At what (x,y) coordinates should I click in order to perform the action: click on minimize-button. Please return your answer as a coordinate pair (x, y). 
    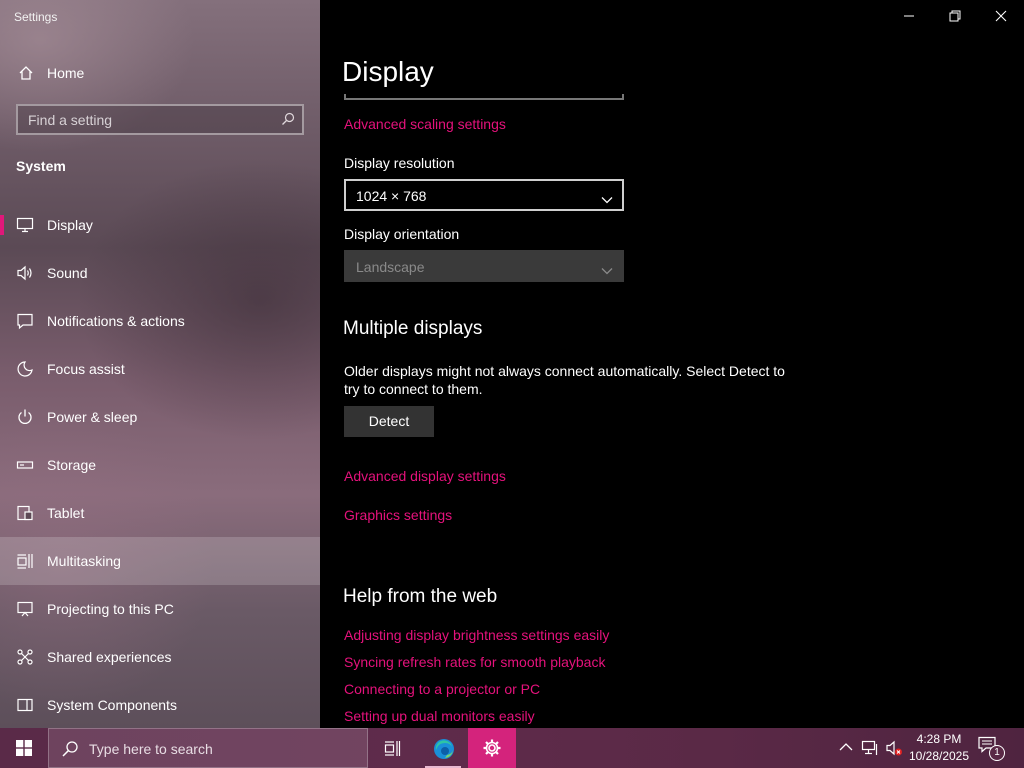
    Looking at the image, I should click on (909, 16).